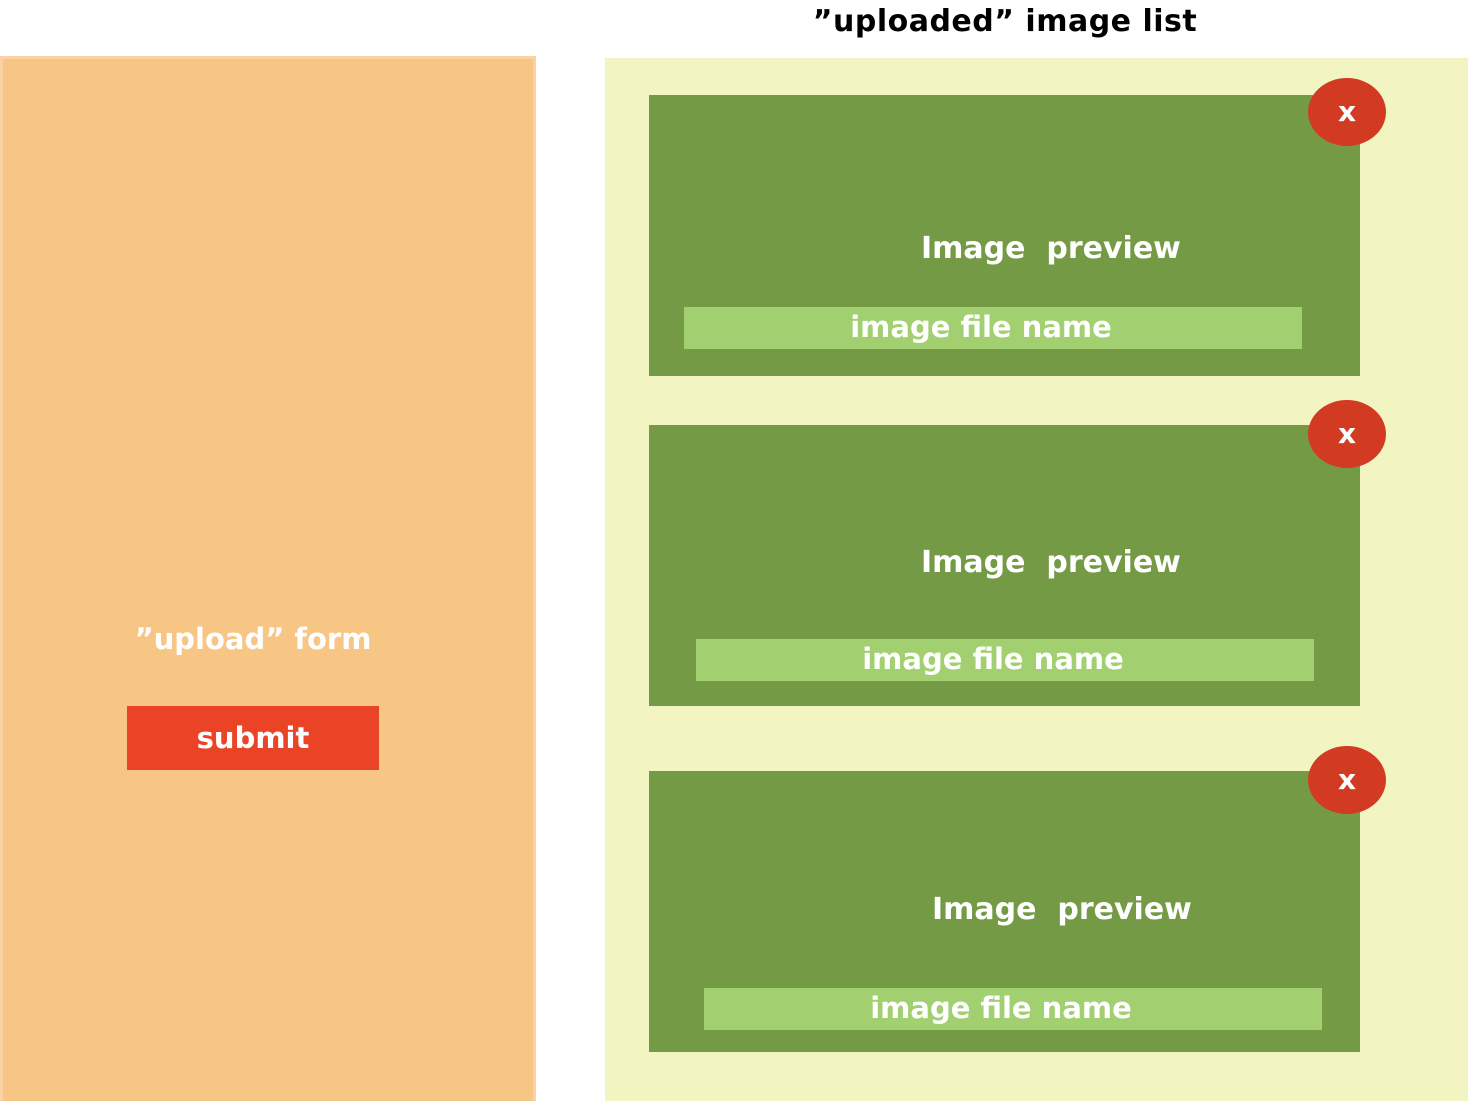  Describe the element at coordinates (1005, 21) in the screenshot. I see `image-list-title: ”uploaded” image list` at that location.